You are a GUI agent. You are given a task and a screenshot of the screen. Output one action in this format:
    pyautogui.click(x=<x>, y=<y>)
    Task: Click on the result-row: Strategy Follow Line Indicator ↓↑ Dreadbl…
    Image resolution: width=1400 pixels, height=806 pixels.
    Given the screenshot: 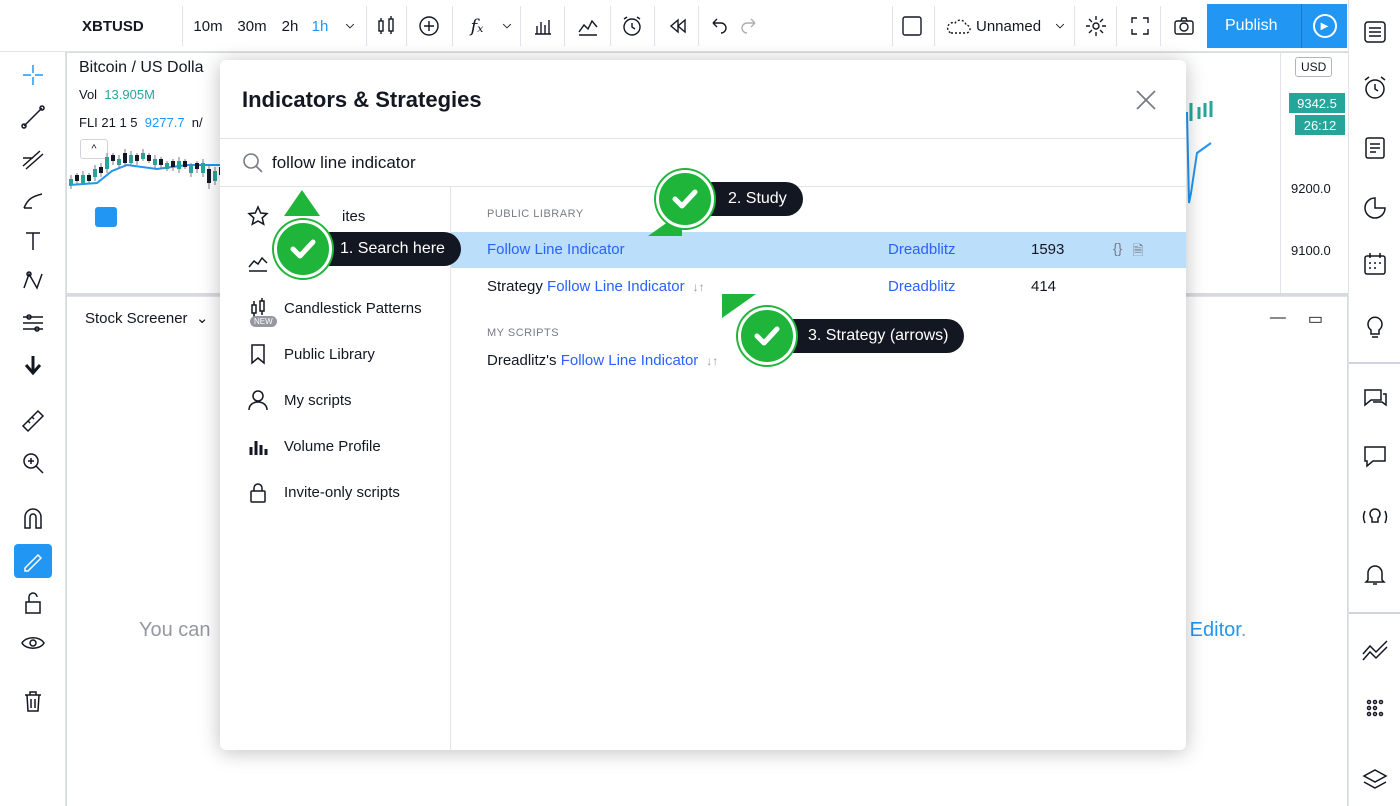 What is the action you would take?
    pyautogui.click(x=818, y=287)
    